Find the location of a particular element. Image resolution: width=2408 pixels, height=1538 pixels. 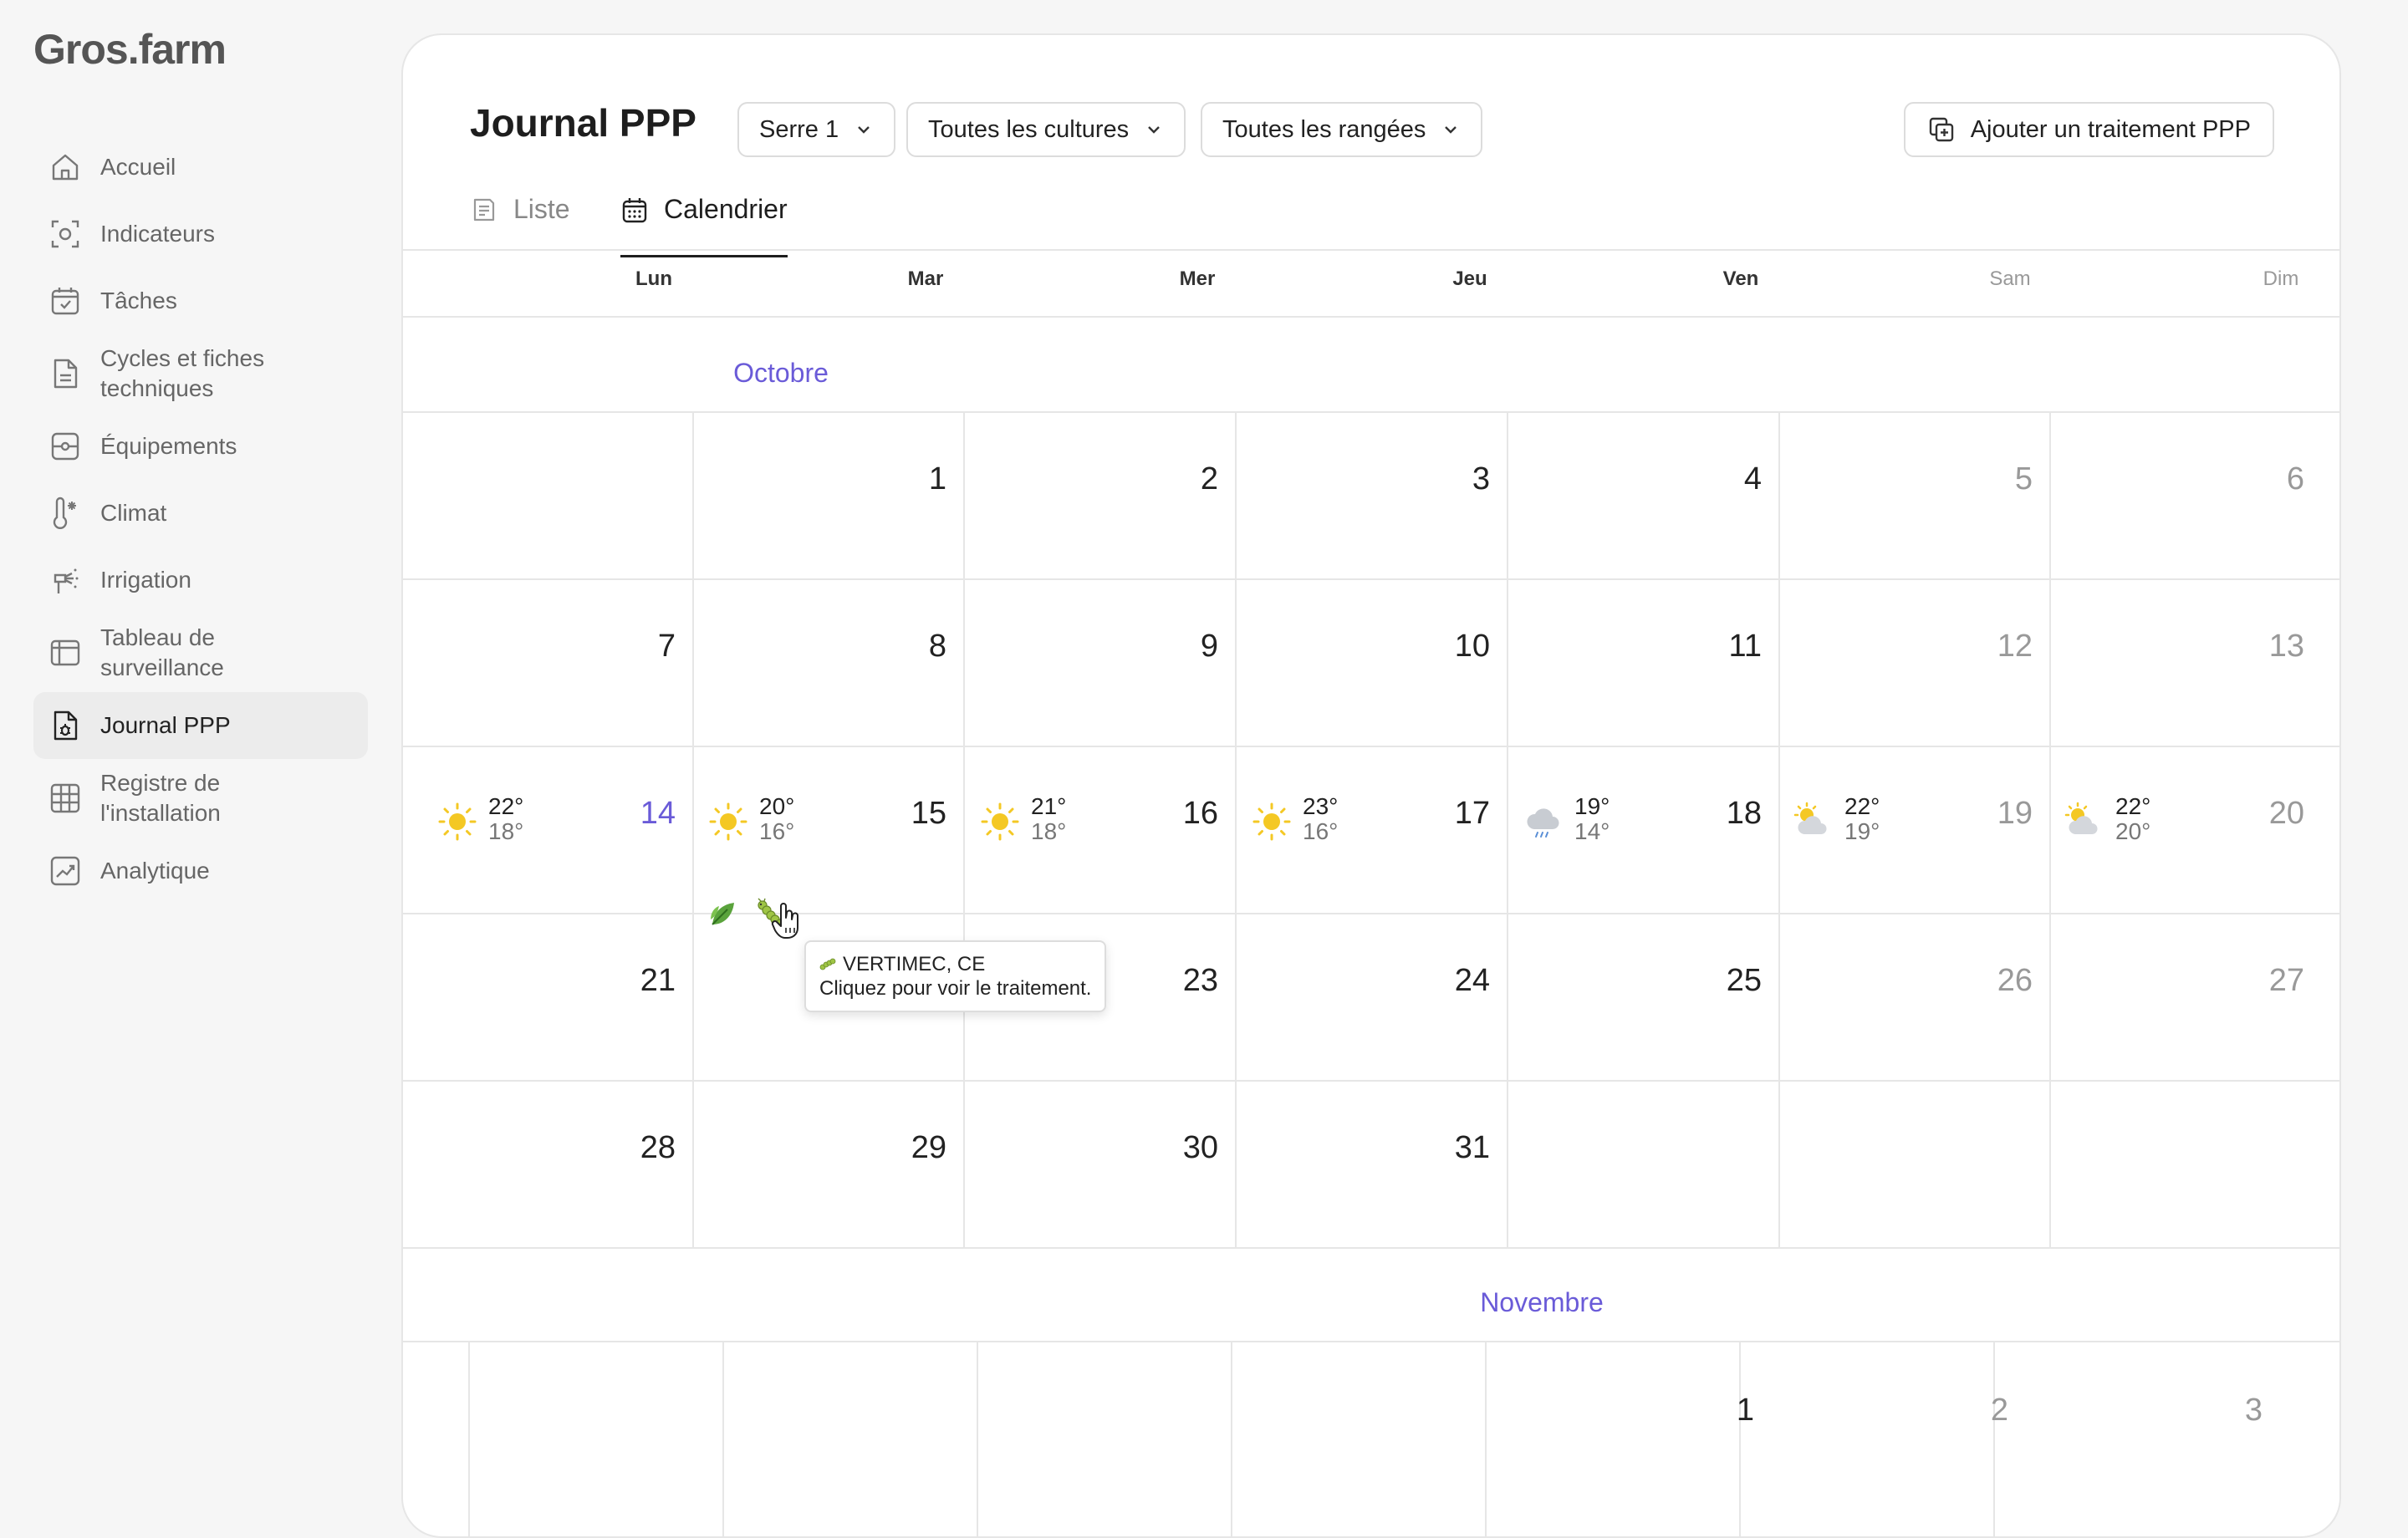

day-number: 21 is located at coordinates (655, 981).